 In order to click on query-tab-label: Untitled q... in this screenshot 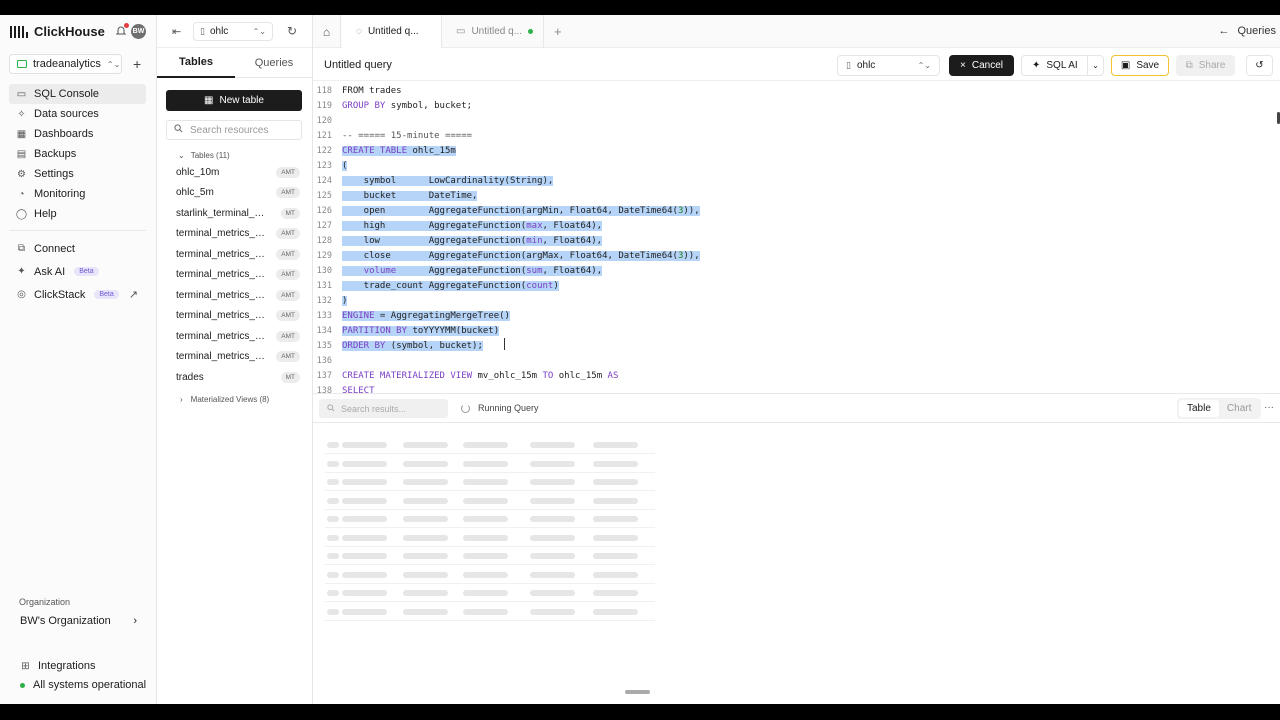, I will do `click(393, 31)`.